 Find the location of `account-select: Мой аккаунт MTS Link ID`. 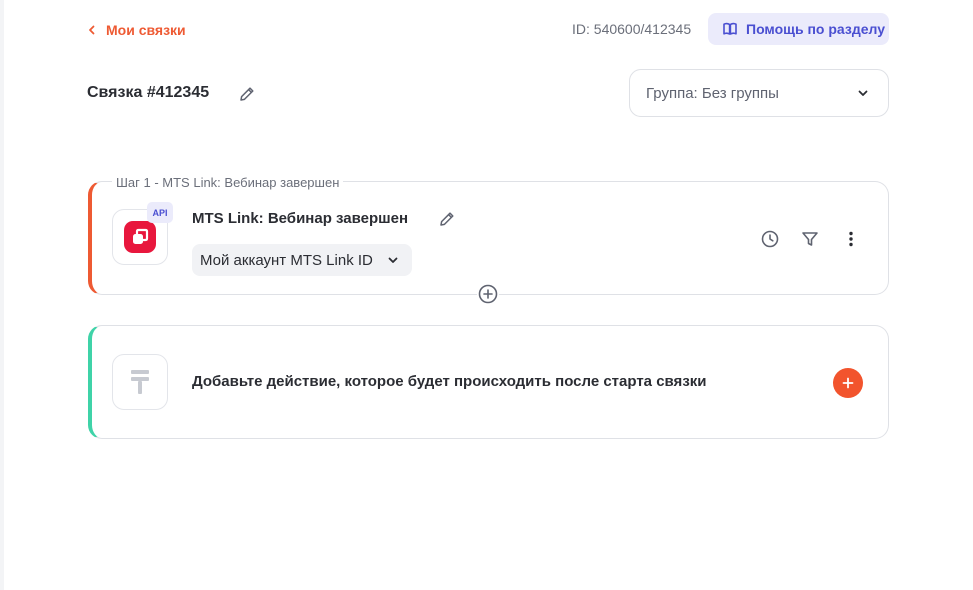

account-select: Мой аккаунт MTS Link ID is located at coordinates (302, 260).